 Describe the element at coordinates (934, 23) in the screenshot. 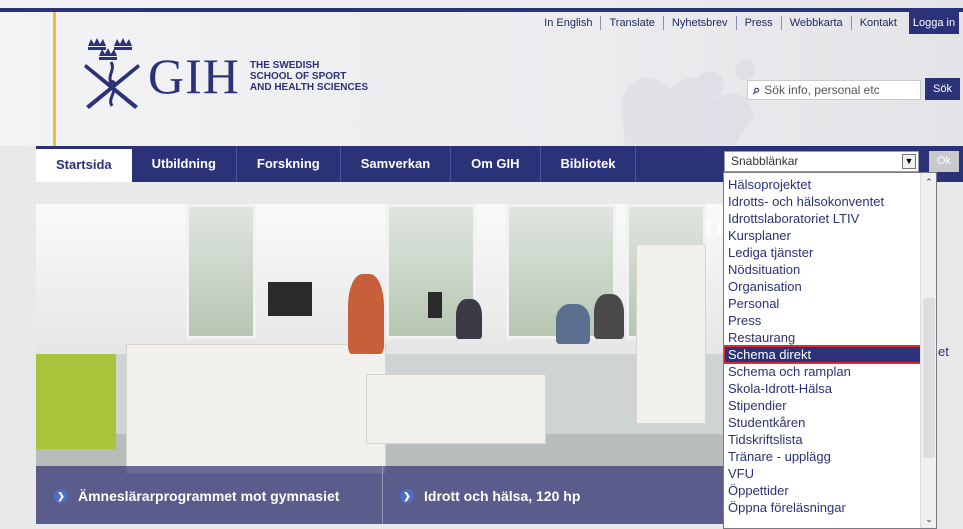

I see `login-button: Logga in` at that location.